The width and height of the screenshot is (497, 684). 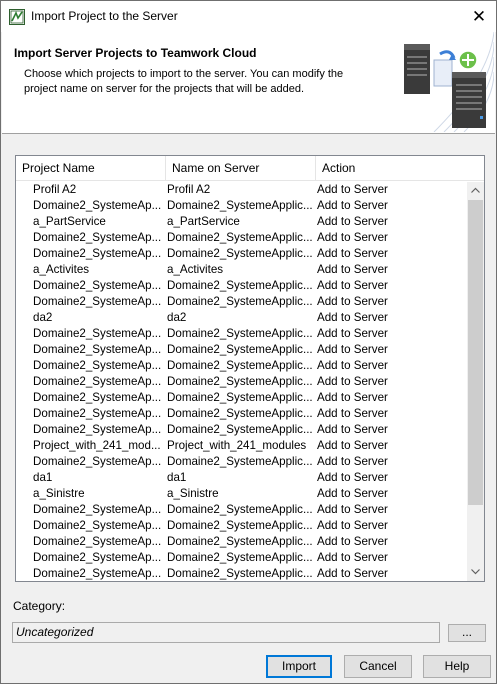 I want to click on vertical-scrollbar, so click(x=475, y=381).